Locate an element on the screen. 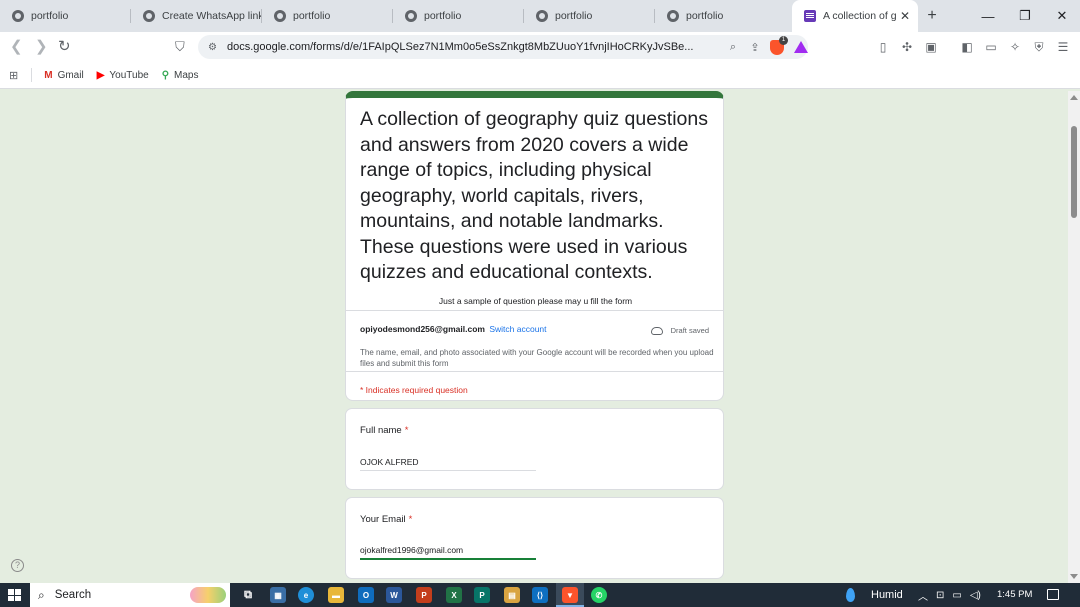 The image size is (1080, 607). switch-account-link: Switch account is located at coordinates (517, 329).